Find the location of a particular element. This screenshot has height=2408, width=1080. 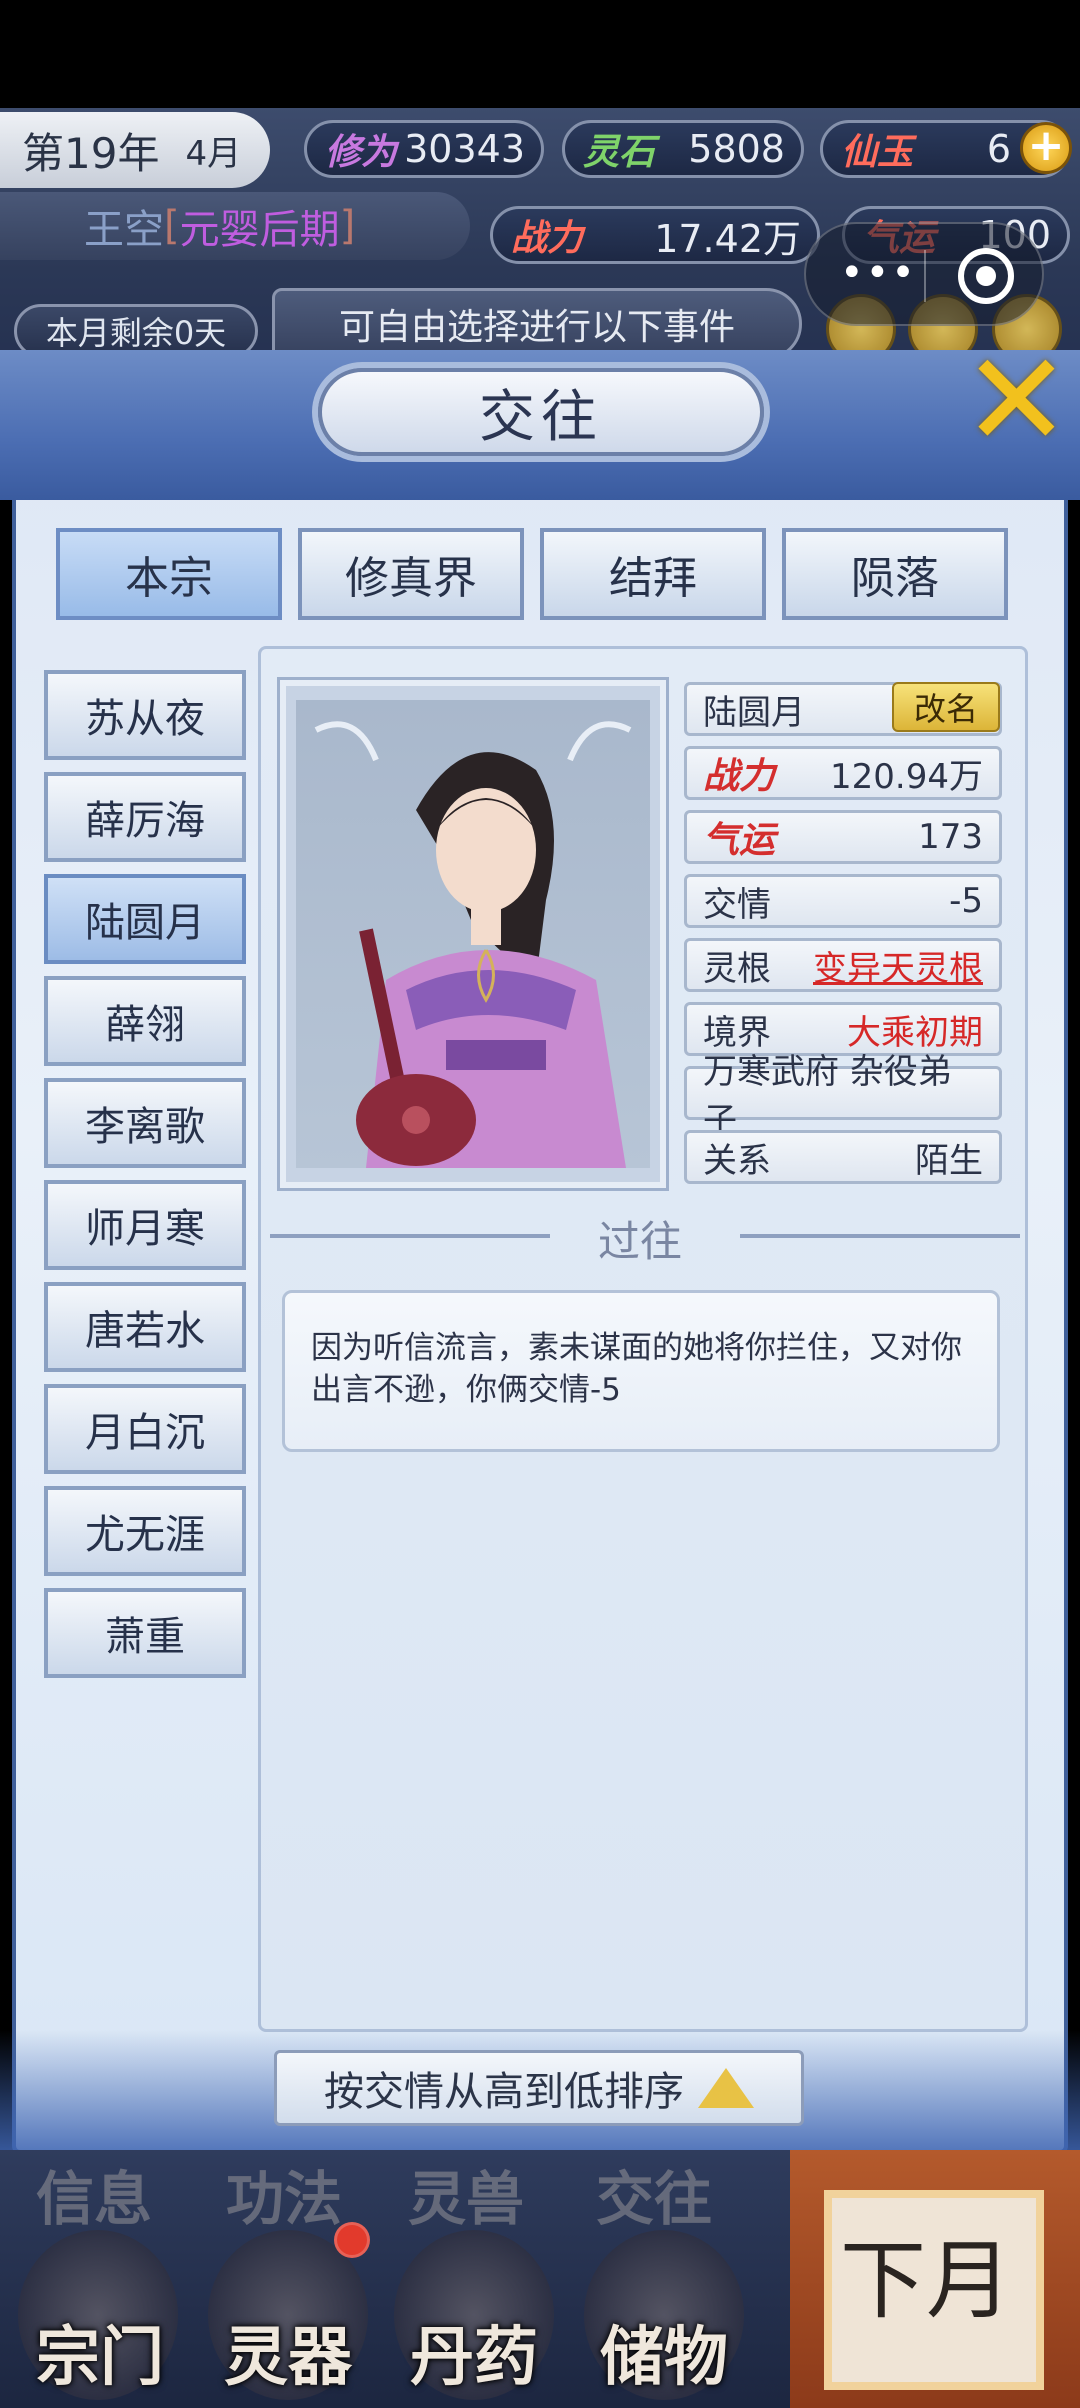

tab-xiuzhenjie: 修真界 is located at coordinates (411, 574).